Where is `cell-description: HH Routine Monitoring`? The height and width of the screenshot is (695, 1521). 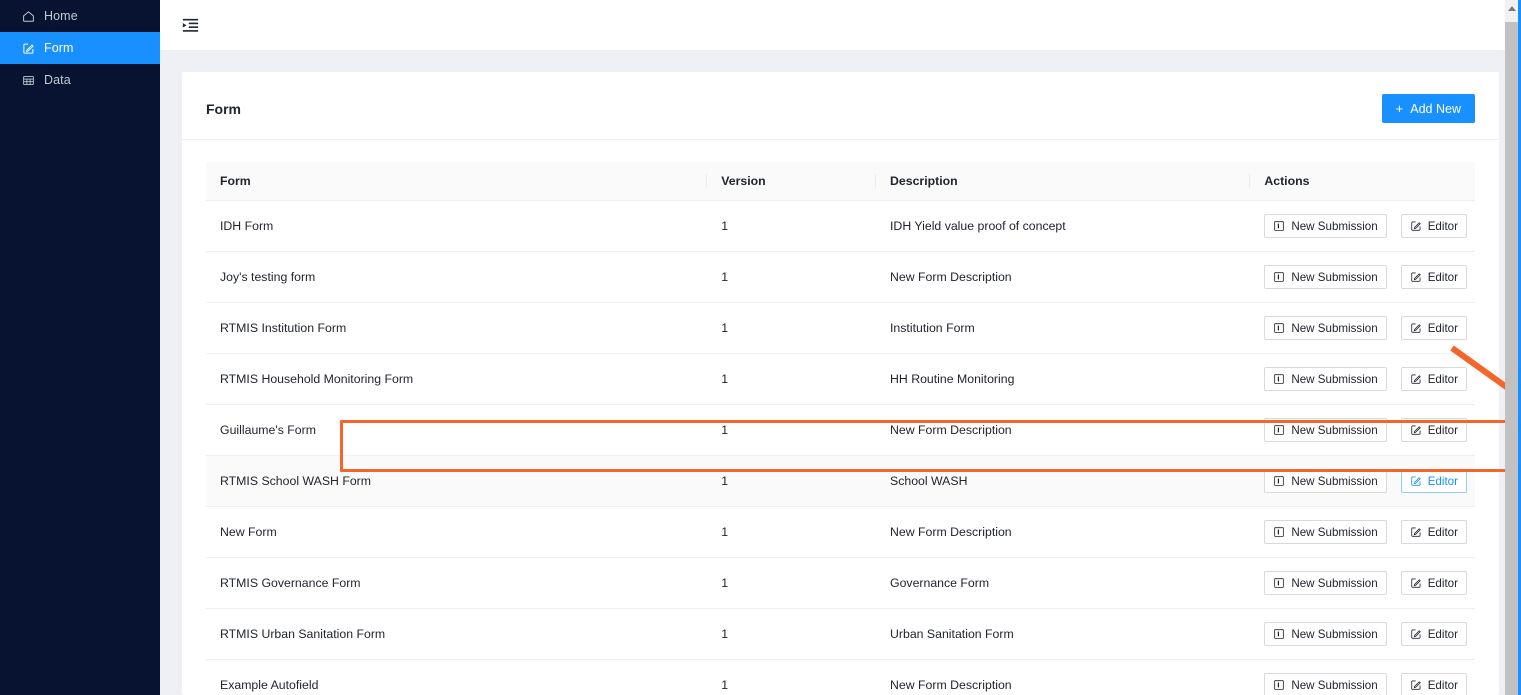 cell-description: HH Routine Monitoring is located at coordinates (1063, 379).